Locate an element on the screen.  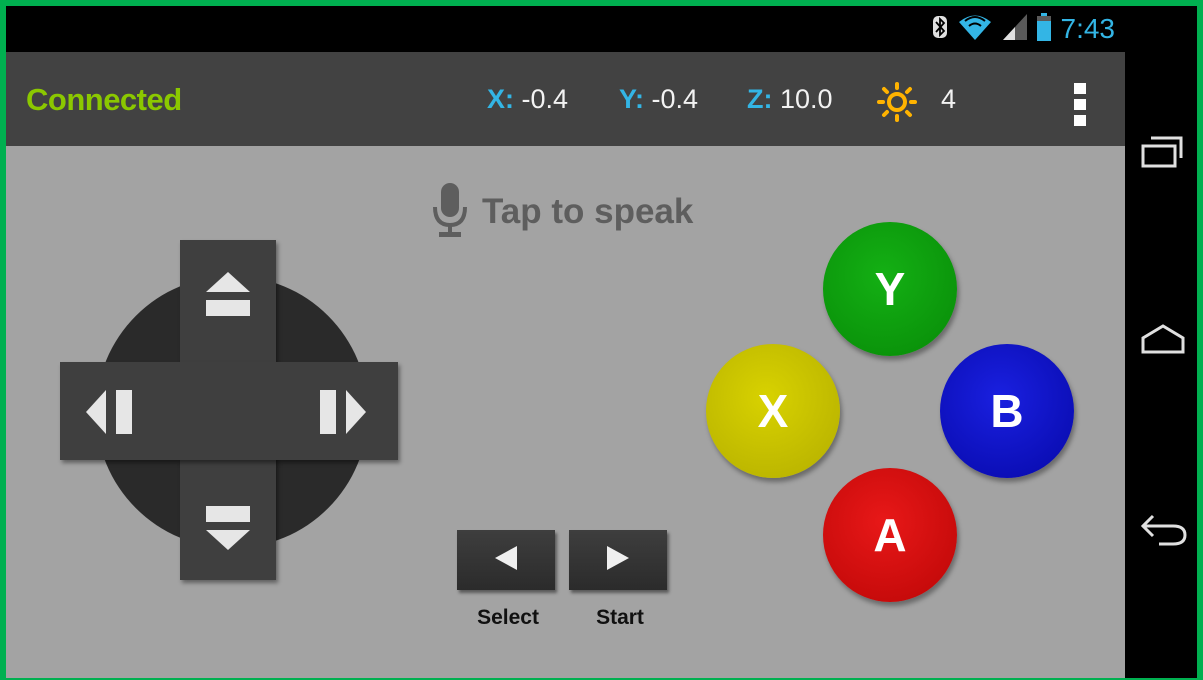
battery-icon is located at coordinates (1043, 29).